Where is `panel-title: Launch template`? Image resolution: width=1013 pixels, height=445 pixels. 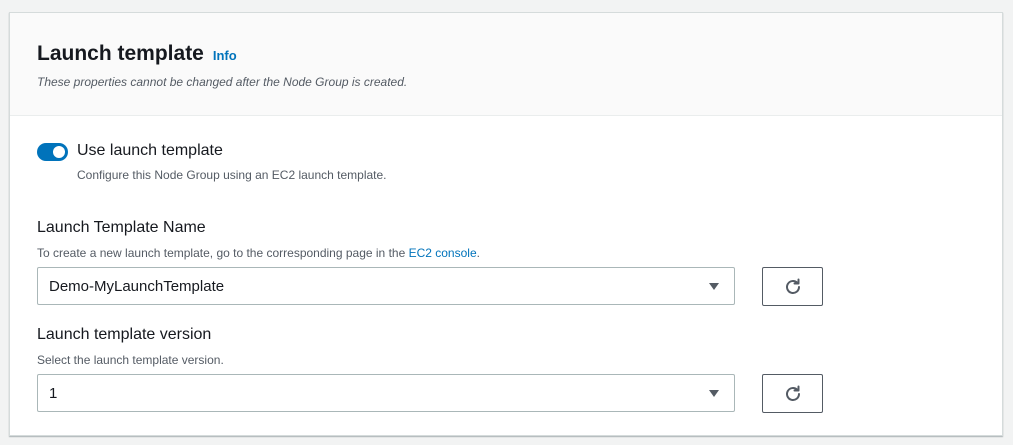
panel-title: Launch template is located at coordinates (120, 53).